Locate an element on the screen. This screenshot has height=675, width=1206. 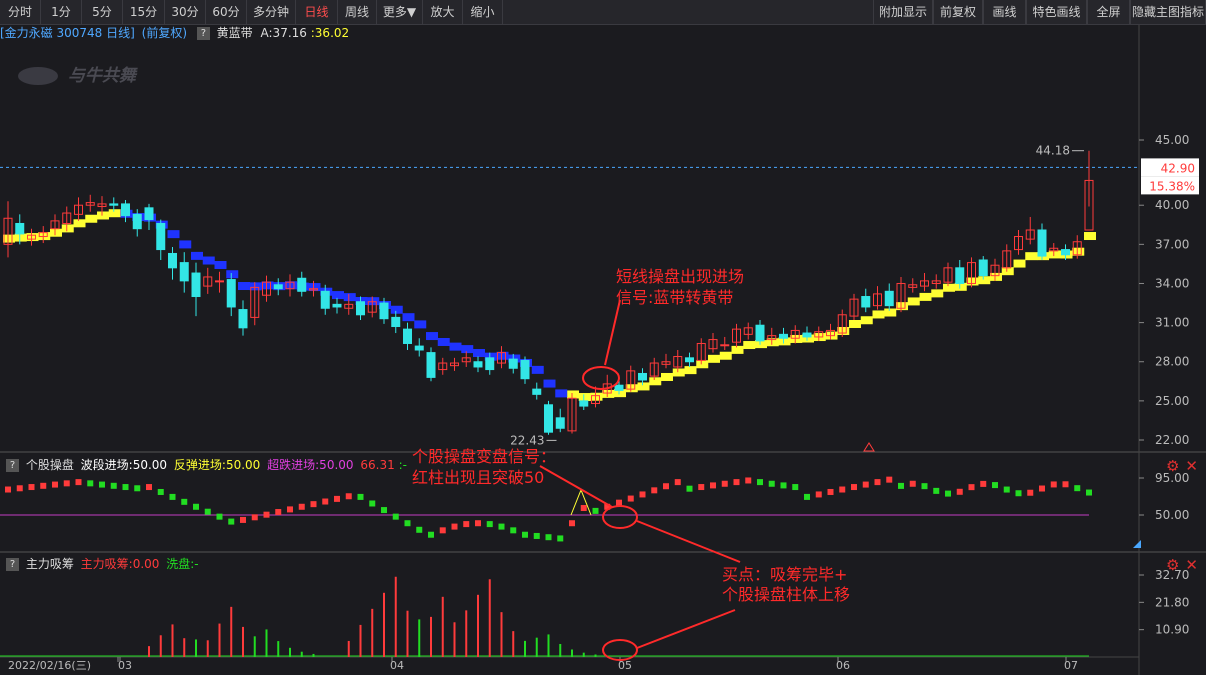
toolbar-button: 特色画线 is located at coordinates (1056, 12).